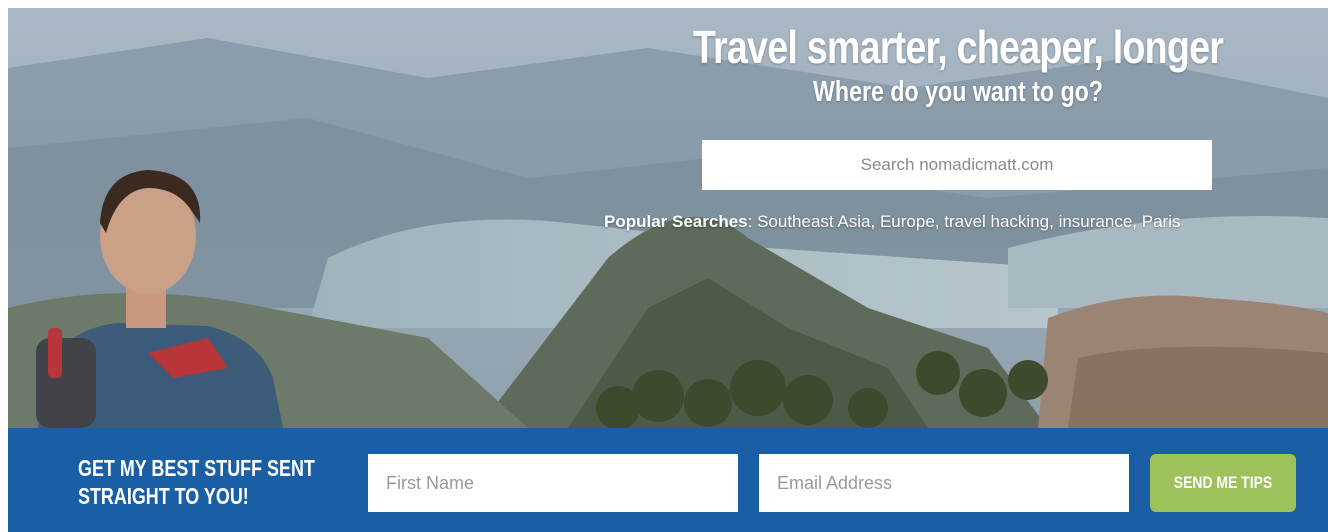  Describe the element at coordinates (907, 221) in the screenshot. I see `popular-search-link: Europe` at that location.